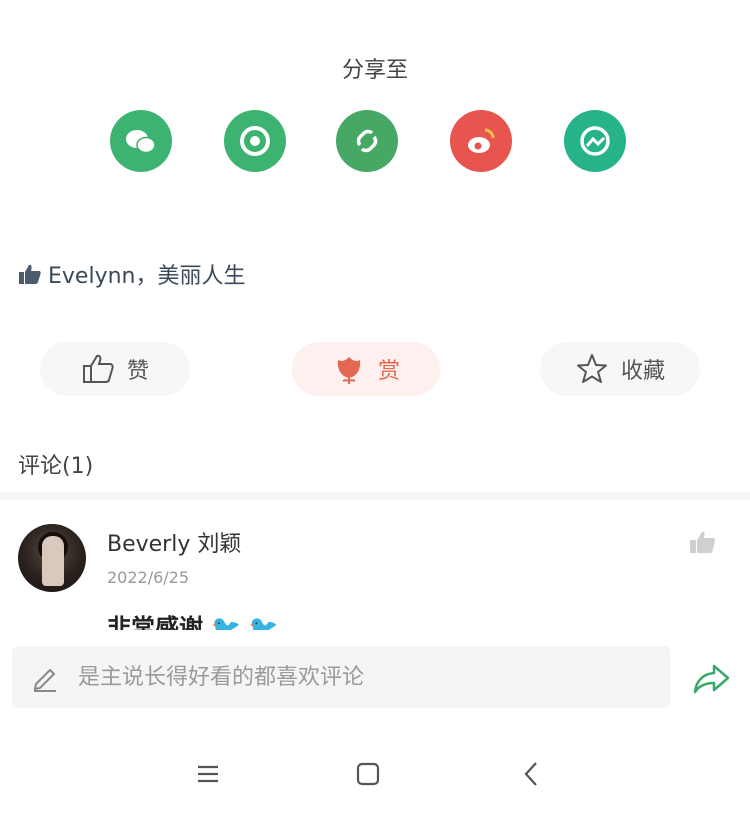  What do you see at coordinates (155, 622) in the screenshot?
I see `comment-text-body: 非常感谢` at bounding box center [155, 622].